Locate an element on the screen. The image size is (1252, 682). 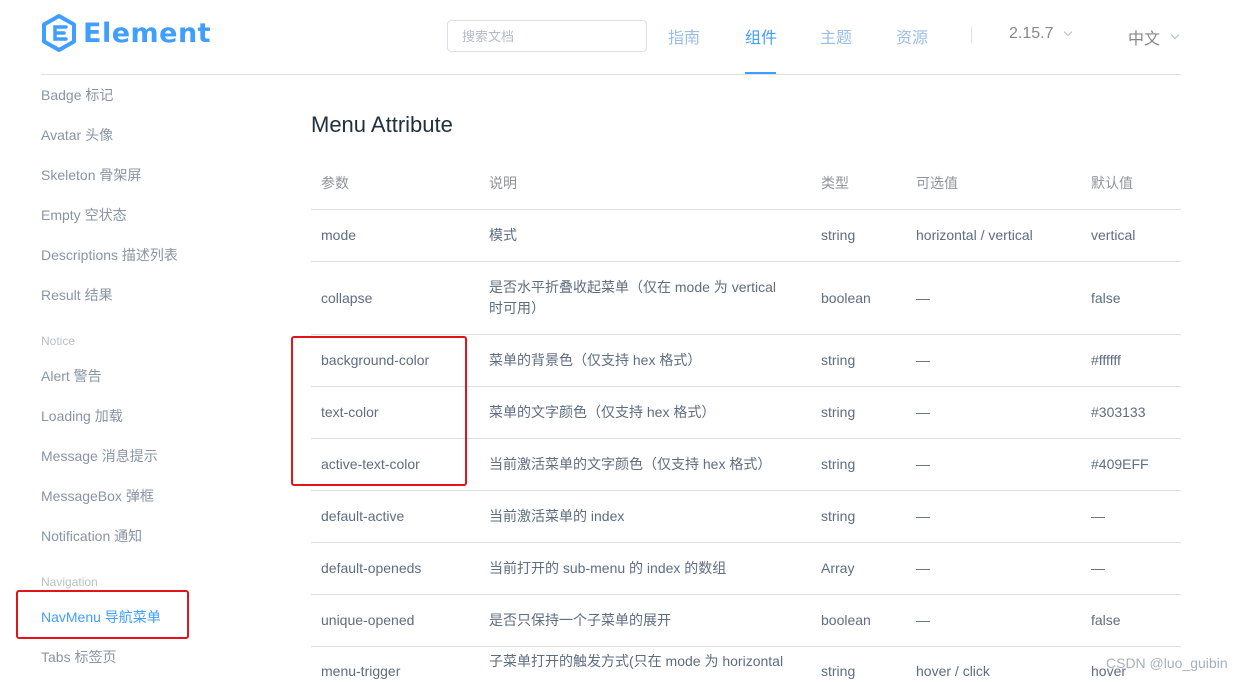
table-cell: 当前打开的 sub-menu 的 index 的数组 is located at coordinates (608, 568).